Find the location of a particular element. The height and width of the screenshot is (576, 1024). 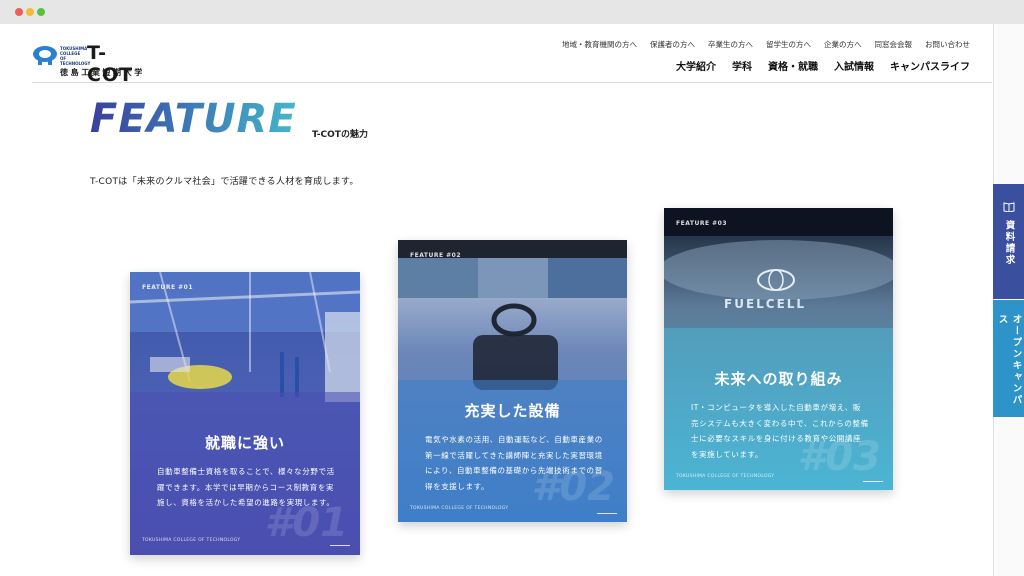

feature-lead-text: T-COTは「未来のクルマ社会」で活躍できる人材を育成します。 is located at coordinates (224, 182).